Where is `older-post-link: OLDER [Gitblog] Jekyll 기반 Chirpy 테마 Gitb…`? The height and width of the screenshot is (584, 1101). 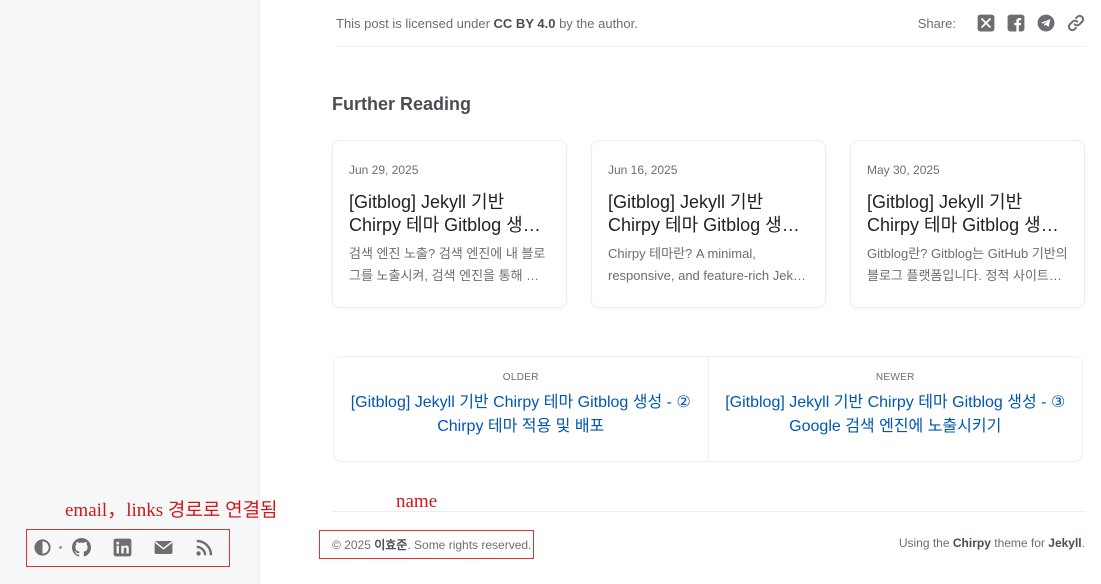 older-post-link: OLDER [Gitblog] Jekyll 기반 Chirpy 테마 Gitb… is located at coordinates (521, 409).